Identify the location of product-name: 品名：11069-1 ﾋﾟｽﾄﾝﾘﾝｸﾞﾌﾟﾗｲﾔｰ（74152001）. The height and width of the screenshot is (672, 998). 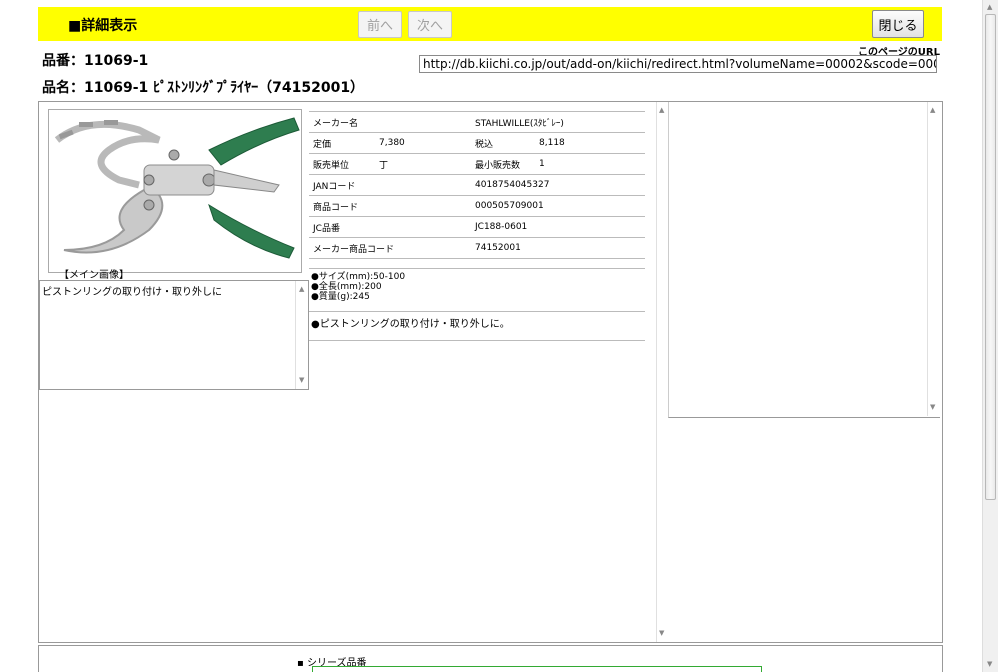
(203, 88).